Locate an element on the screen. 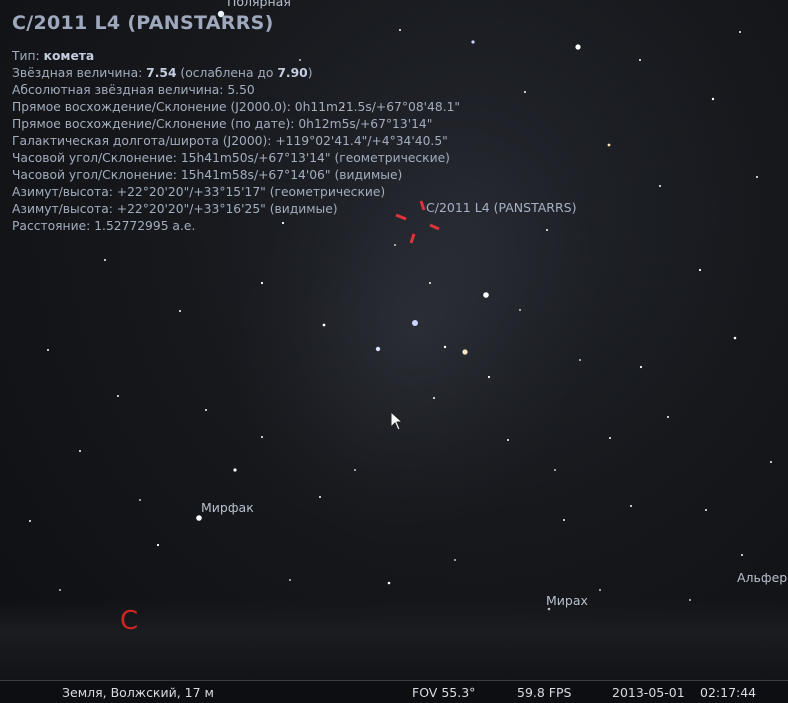 Image resolution: width=788 pixels, height=703 pixels. mouse-cursor-icon is located at coordinates (397, 421).